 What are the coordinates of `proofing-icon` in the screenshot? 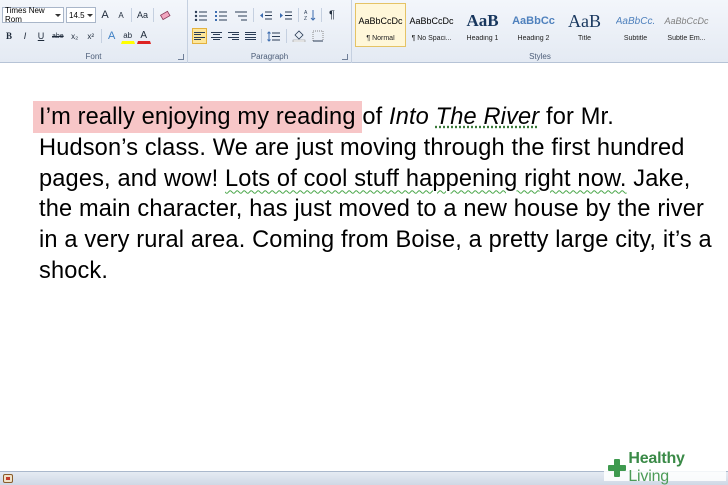 It's located at (8, 478).